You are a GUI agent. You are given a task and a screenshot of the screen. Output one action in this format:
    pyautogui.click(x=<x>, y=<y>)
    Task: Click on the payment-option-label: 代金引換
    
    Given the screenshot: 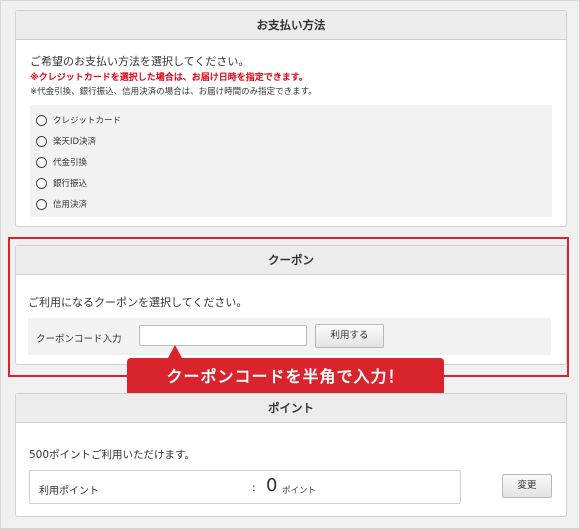 What is the action you would take?
    pyautogui.click(x=70, y=163)
    